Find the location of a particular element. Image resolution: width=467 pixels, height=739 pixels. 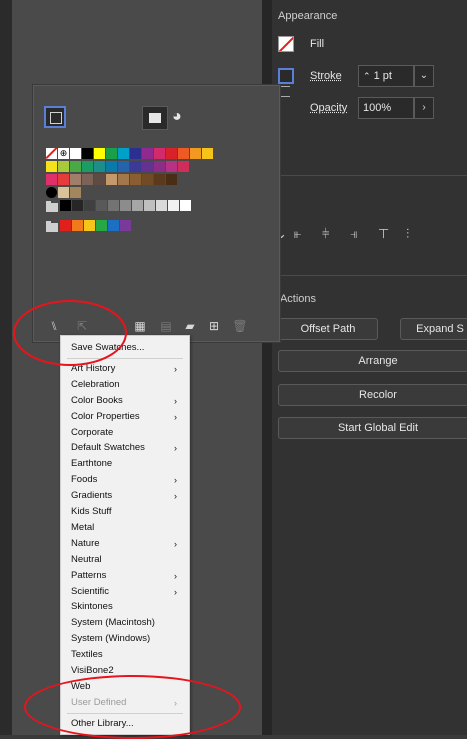

menu-item: Default Swatches › is located at coordinates (127, 448).